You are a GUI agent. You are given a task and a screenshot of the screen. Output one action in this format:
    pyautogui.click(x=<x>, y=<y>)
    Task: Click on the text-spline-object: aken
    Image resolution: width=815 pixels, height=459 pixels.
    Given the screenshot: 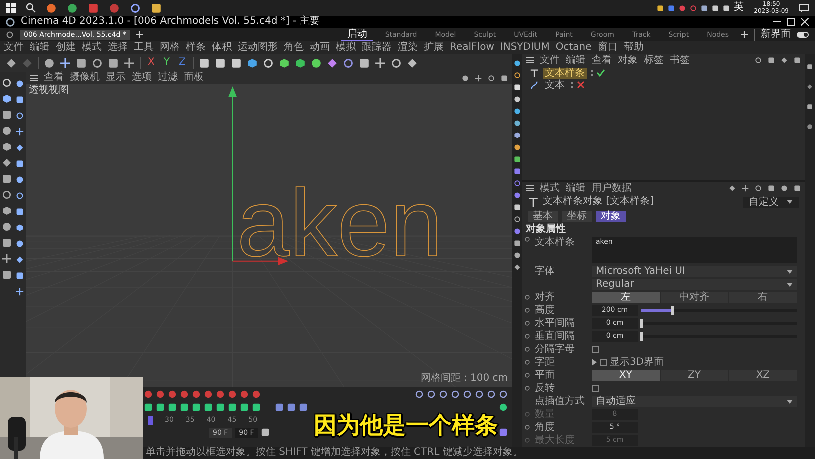 What is the action you would take?
    pyautogui.click(x=340, y=224)
    